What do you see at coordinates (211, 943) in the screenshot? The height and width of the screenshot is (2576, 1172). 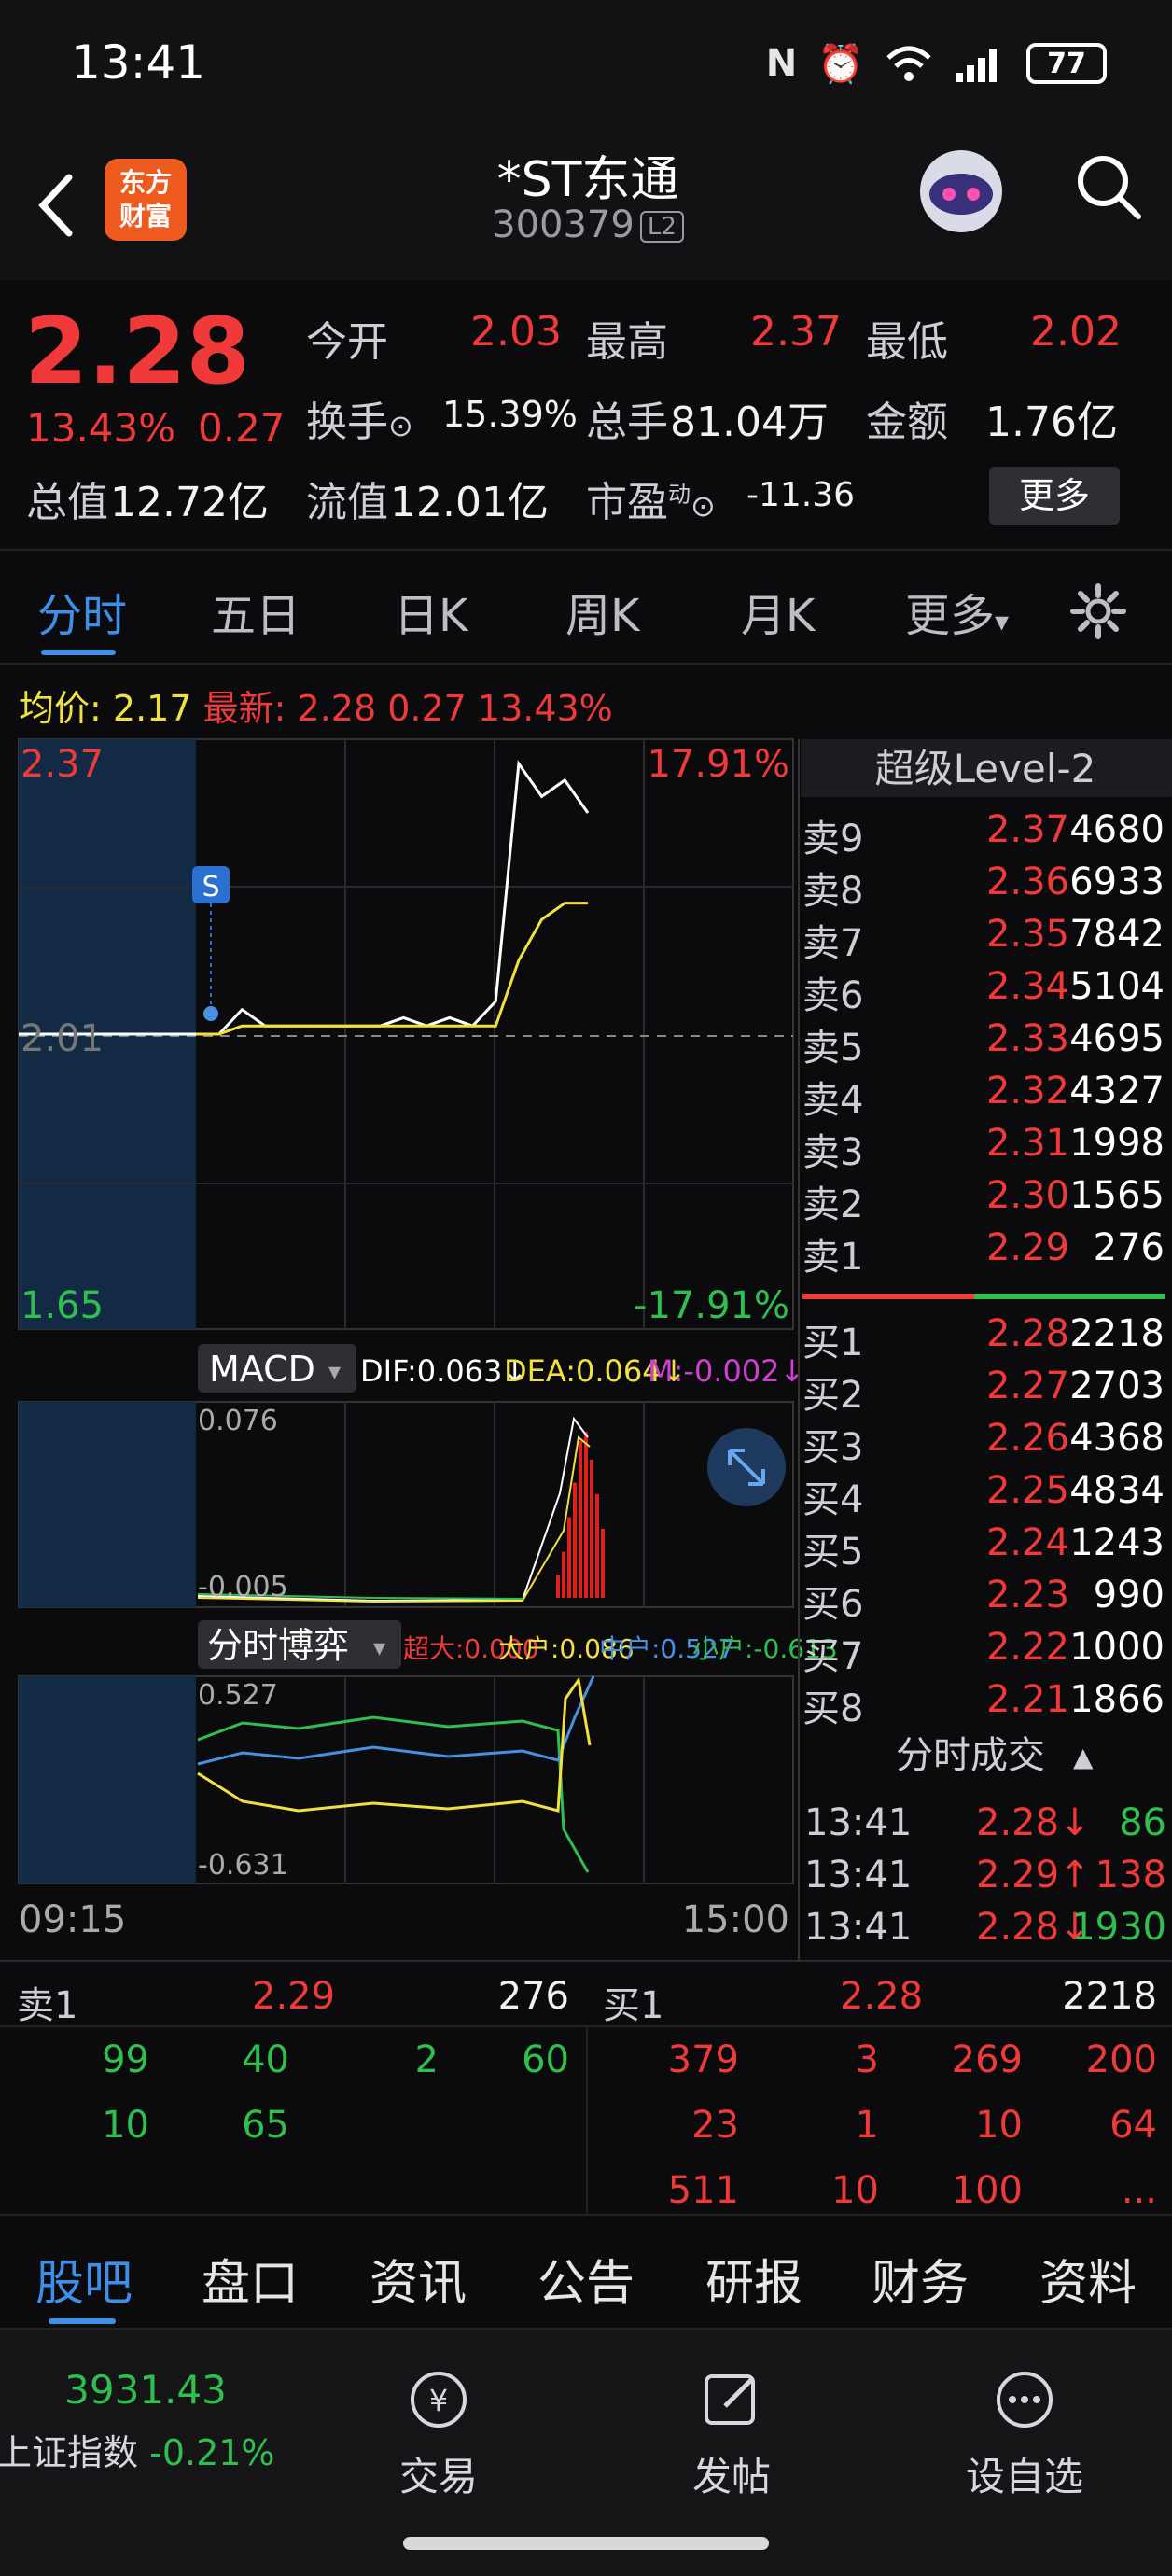 I see `s-marker: S` at bounding box center [211, 943].